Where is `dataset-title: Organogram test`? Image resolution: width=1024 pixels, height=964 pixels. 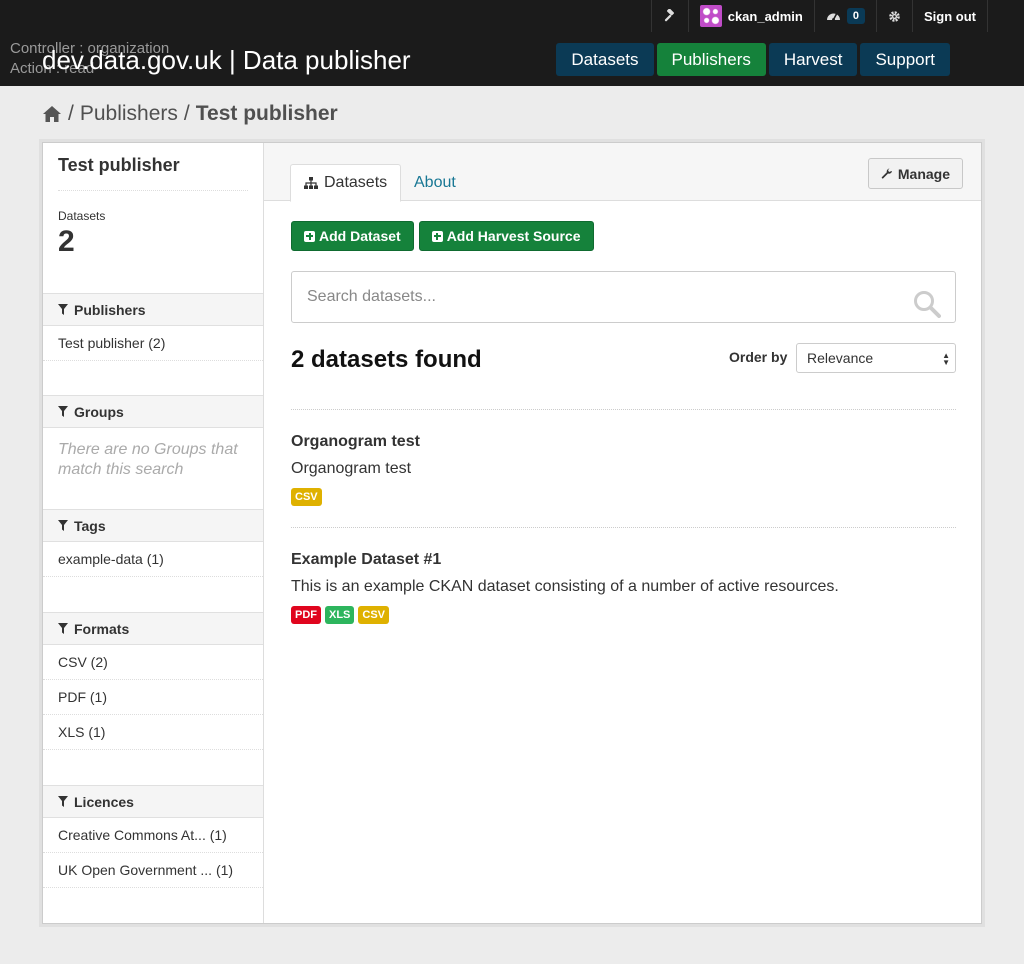
dataset-title: Organogram test is located at coordinates (623, 442).